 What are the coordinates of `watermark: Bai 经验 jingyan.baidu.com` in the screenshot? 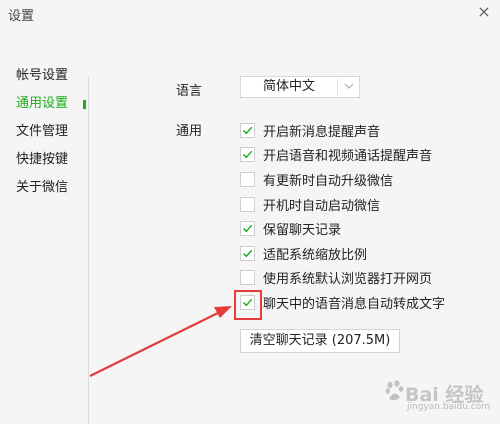 It's located at (440, 394).